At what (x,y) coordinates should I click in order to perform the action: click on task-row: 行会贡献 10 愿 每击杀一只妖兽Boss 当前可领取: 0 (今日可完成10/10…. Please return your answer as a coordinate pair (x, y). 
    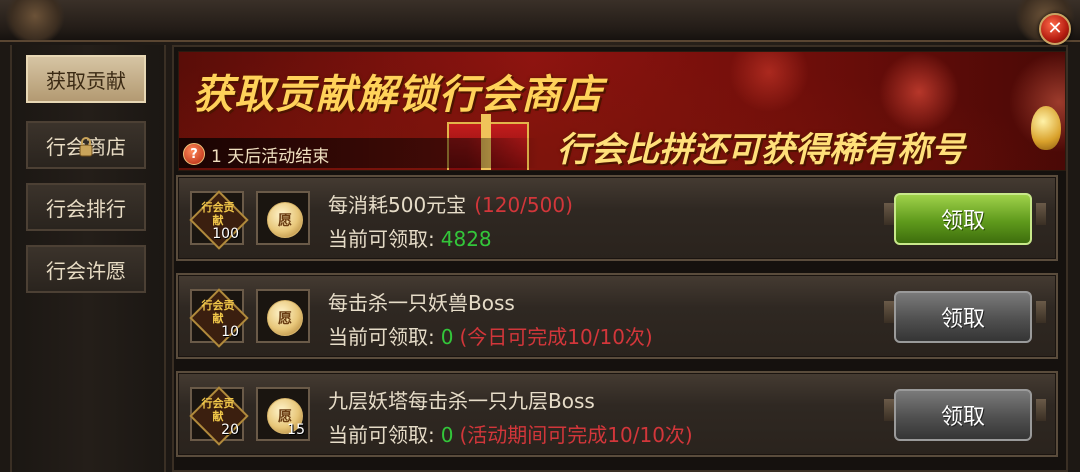
    Looking at the image, I should click on (617, 316).